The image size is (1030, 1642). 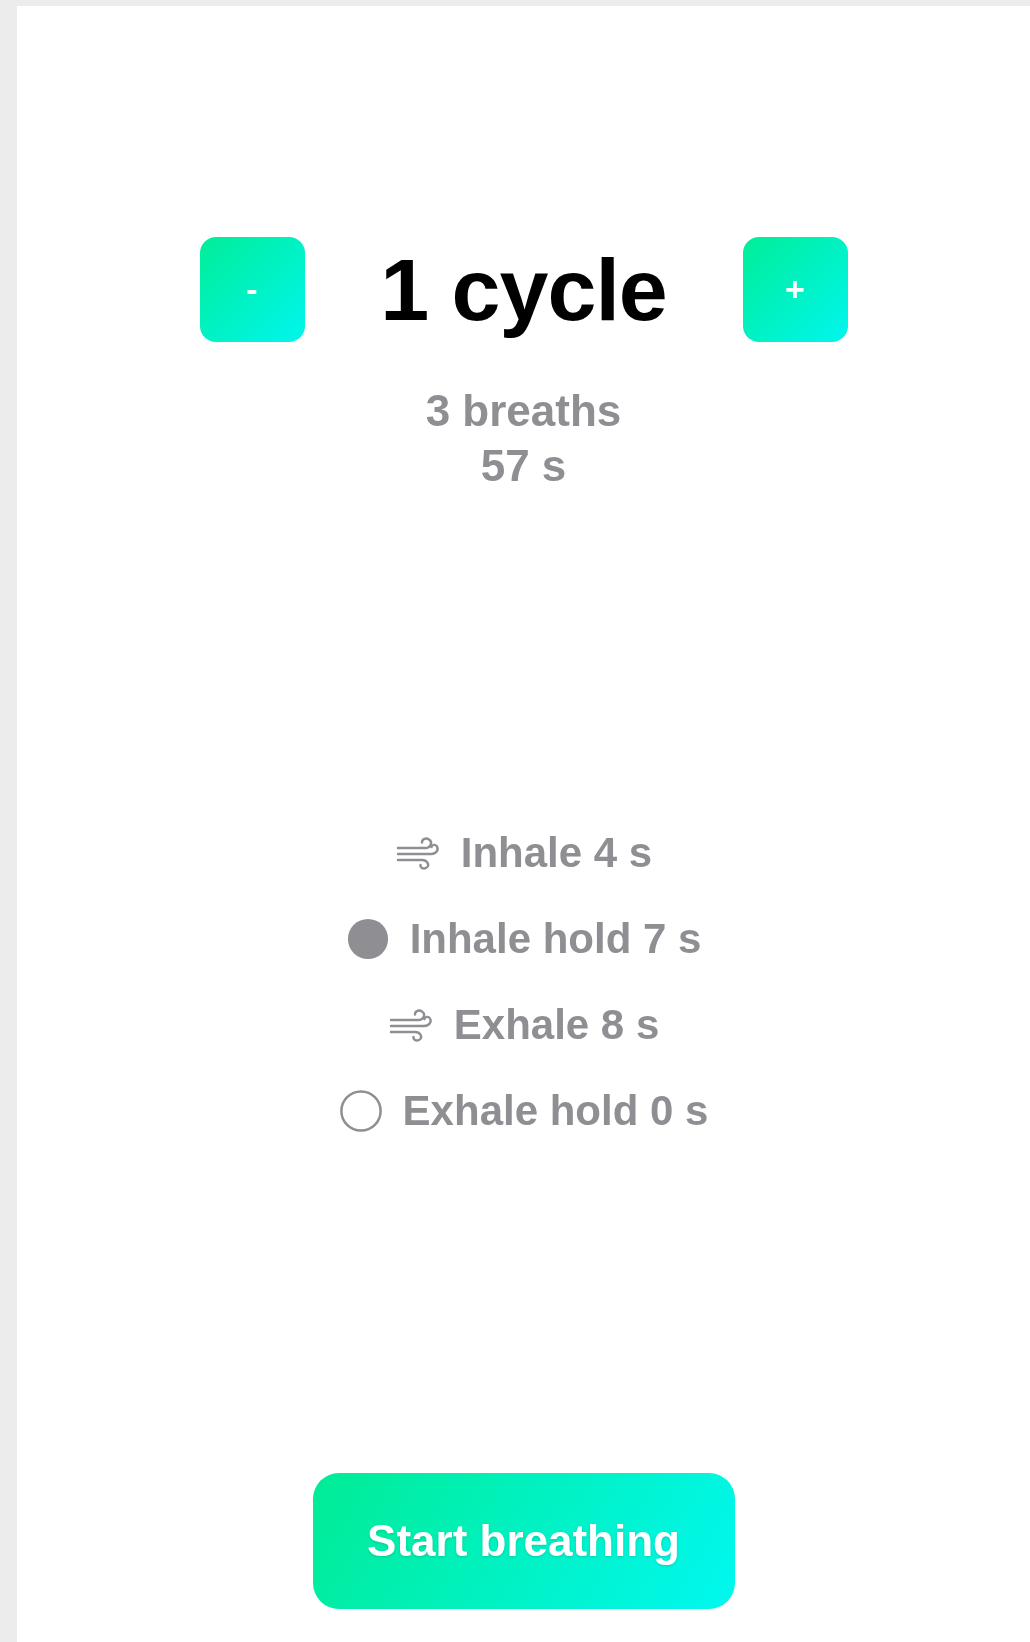 What do you see at coordinates (556, 1025) in the screenshot?
I see `phase-label: Exhale 8 s` at bounding box center [556, 1025].